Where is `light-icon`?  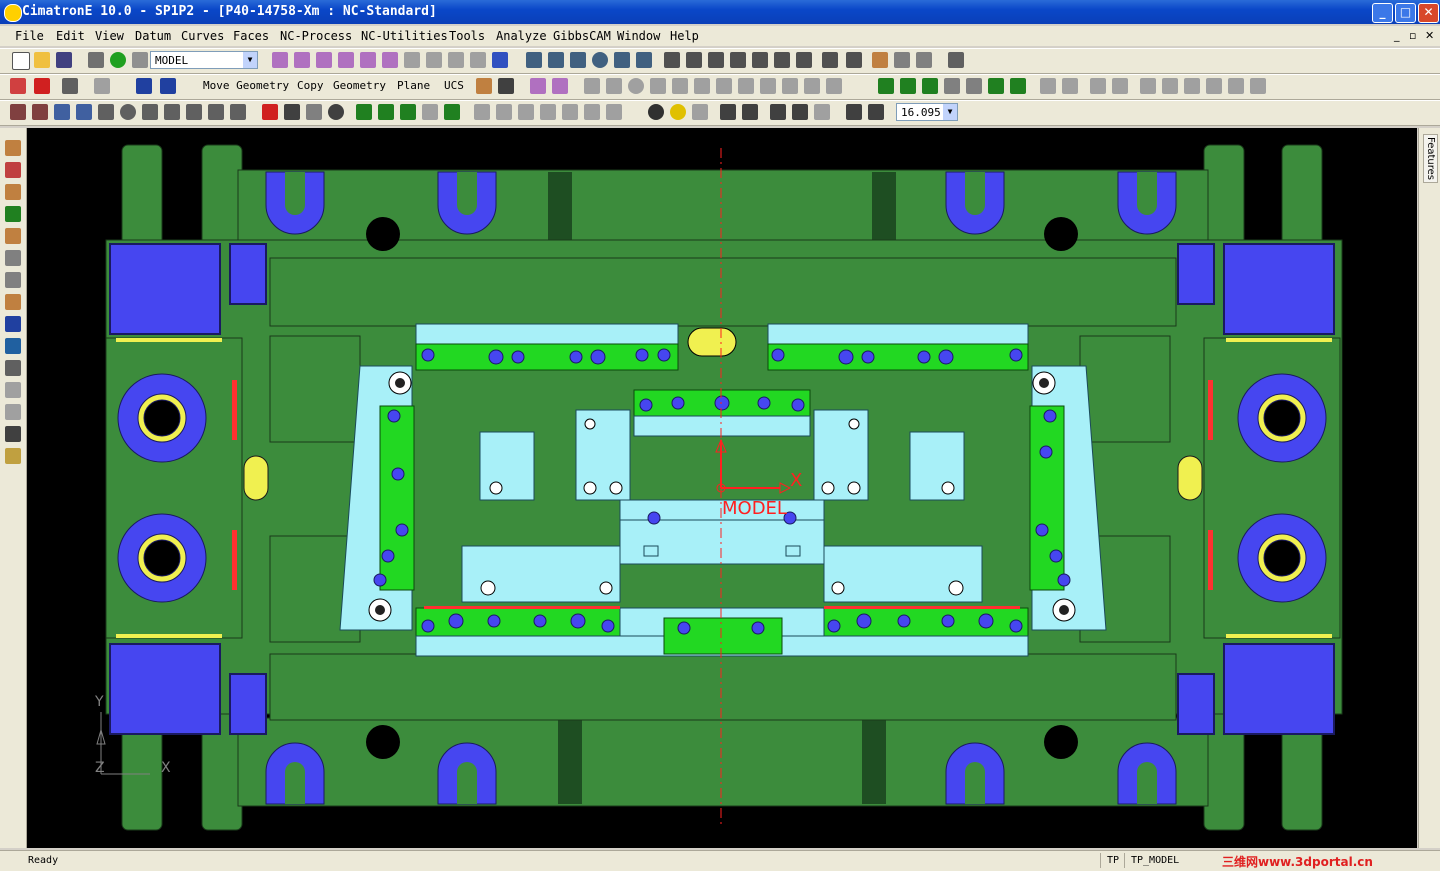
light-icon is located at coordinates (700, 112).